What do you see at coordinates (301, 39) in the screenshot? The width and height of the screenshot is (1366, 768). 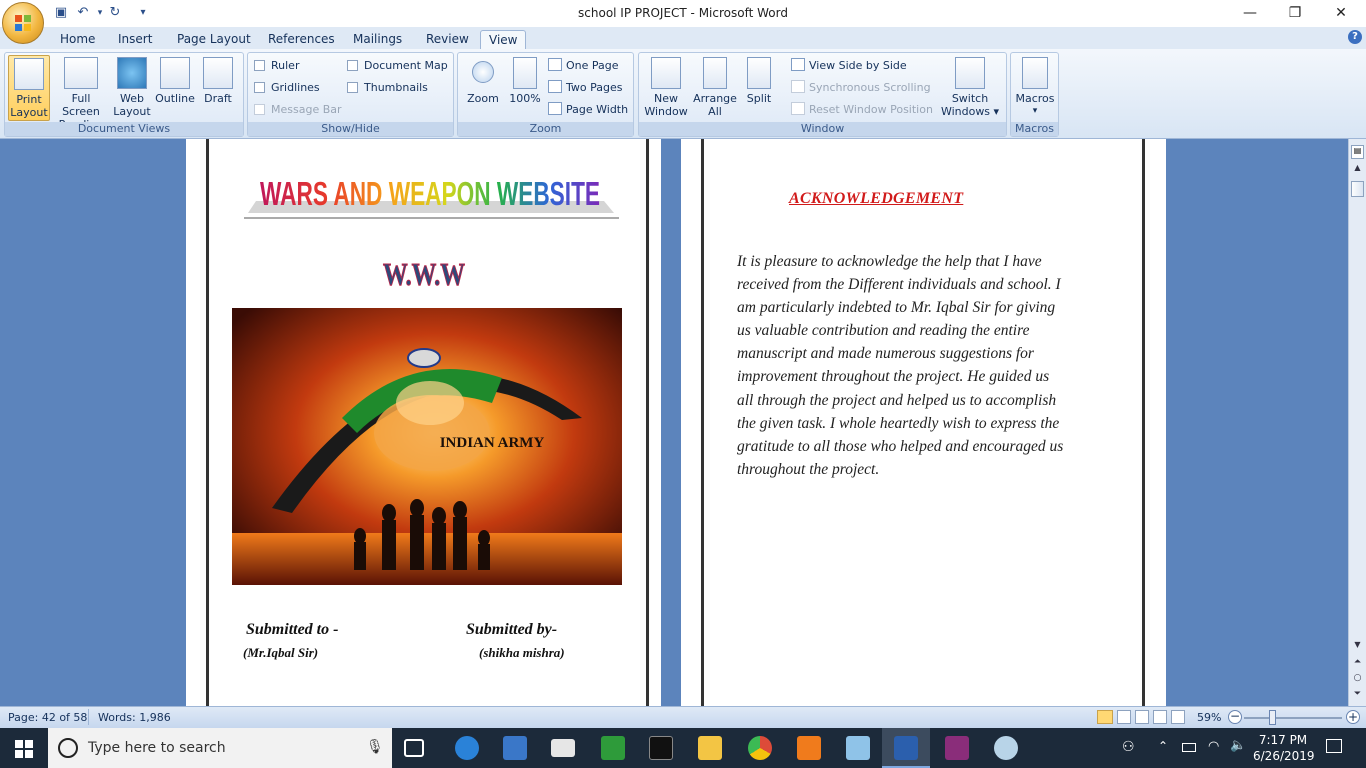 I see `tab-references: References` at bounding box center [301, 39].